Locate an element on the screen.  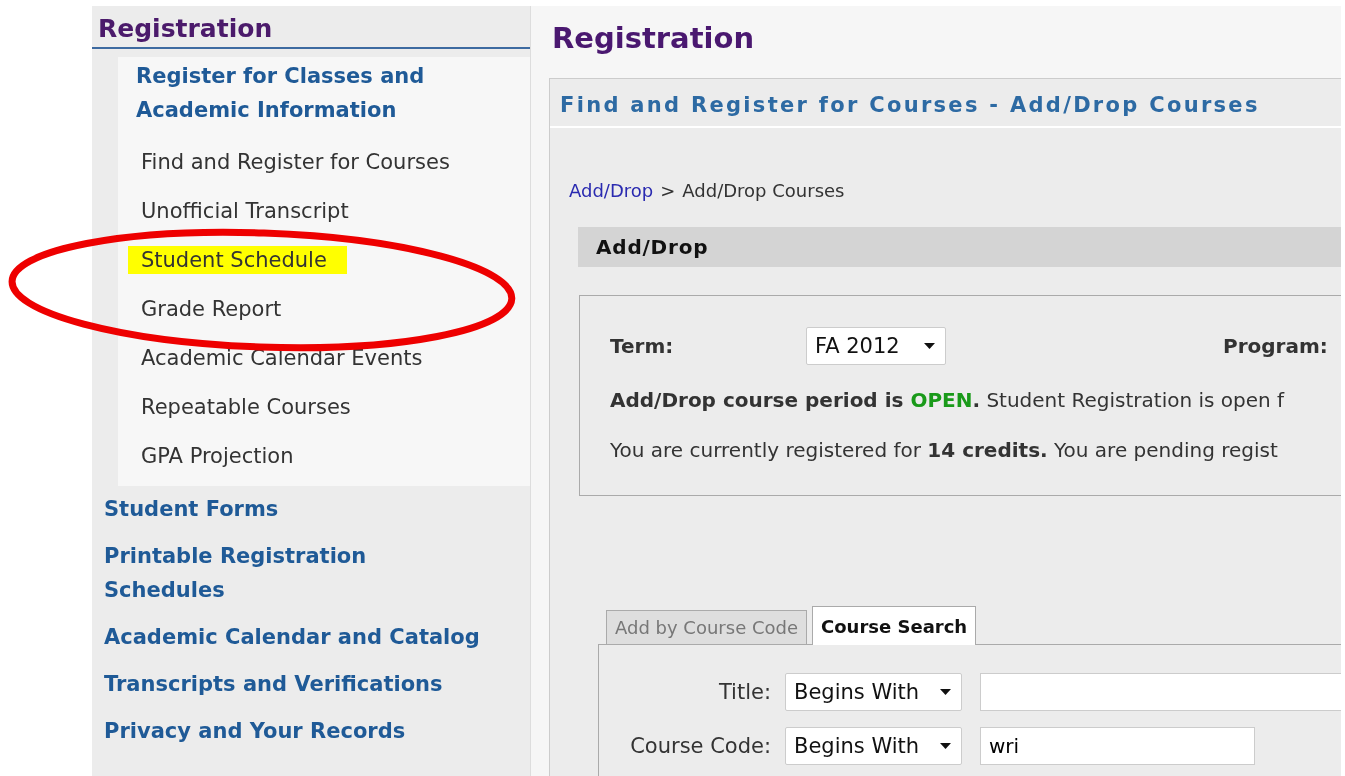
field-label: Course Code: is located at coordinates (700, 746).